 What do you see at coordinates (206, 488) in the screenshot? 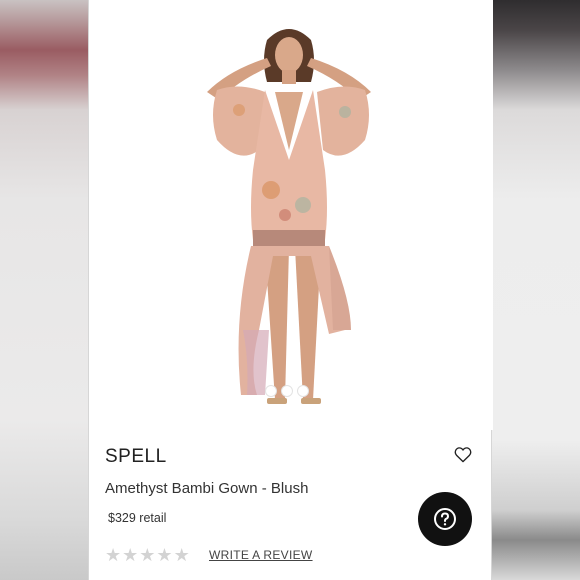
I see `product-title: Amethyst Bambi Gown - Blush` at bounding box center [206, 488].